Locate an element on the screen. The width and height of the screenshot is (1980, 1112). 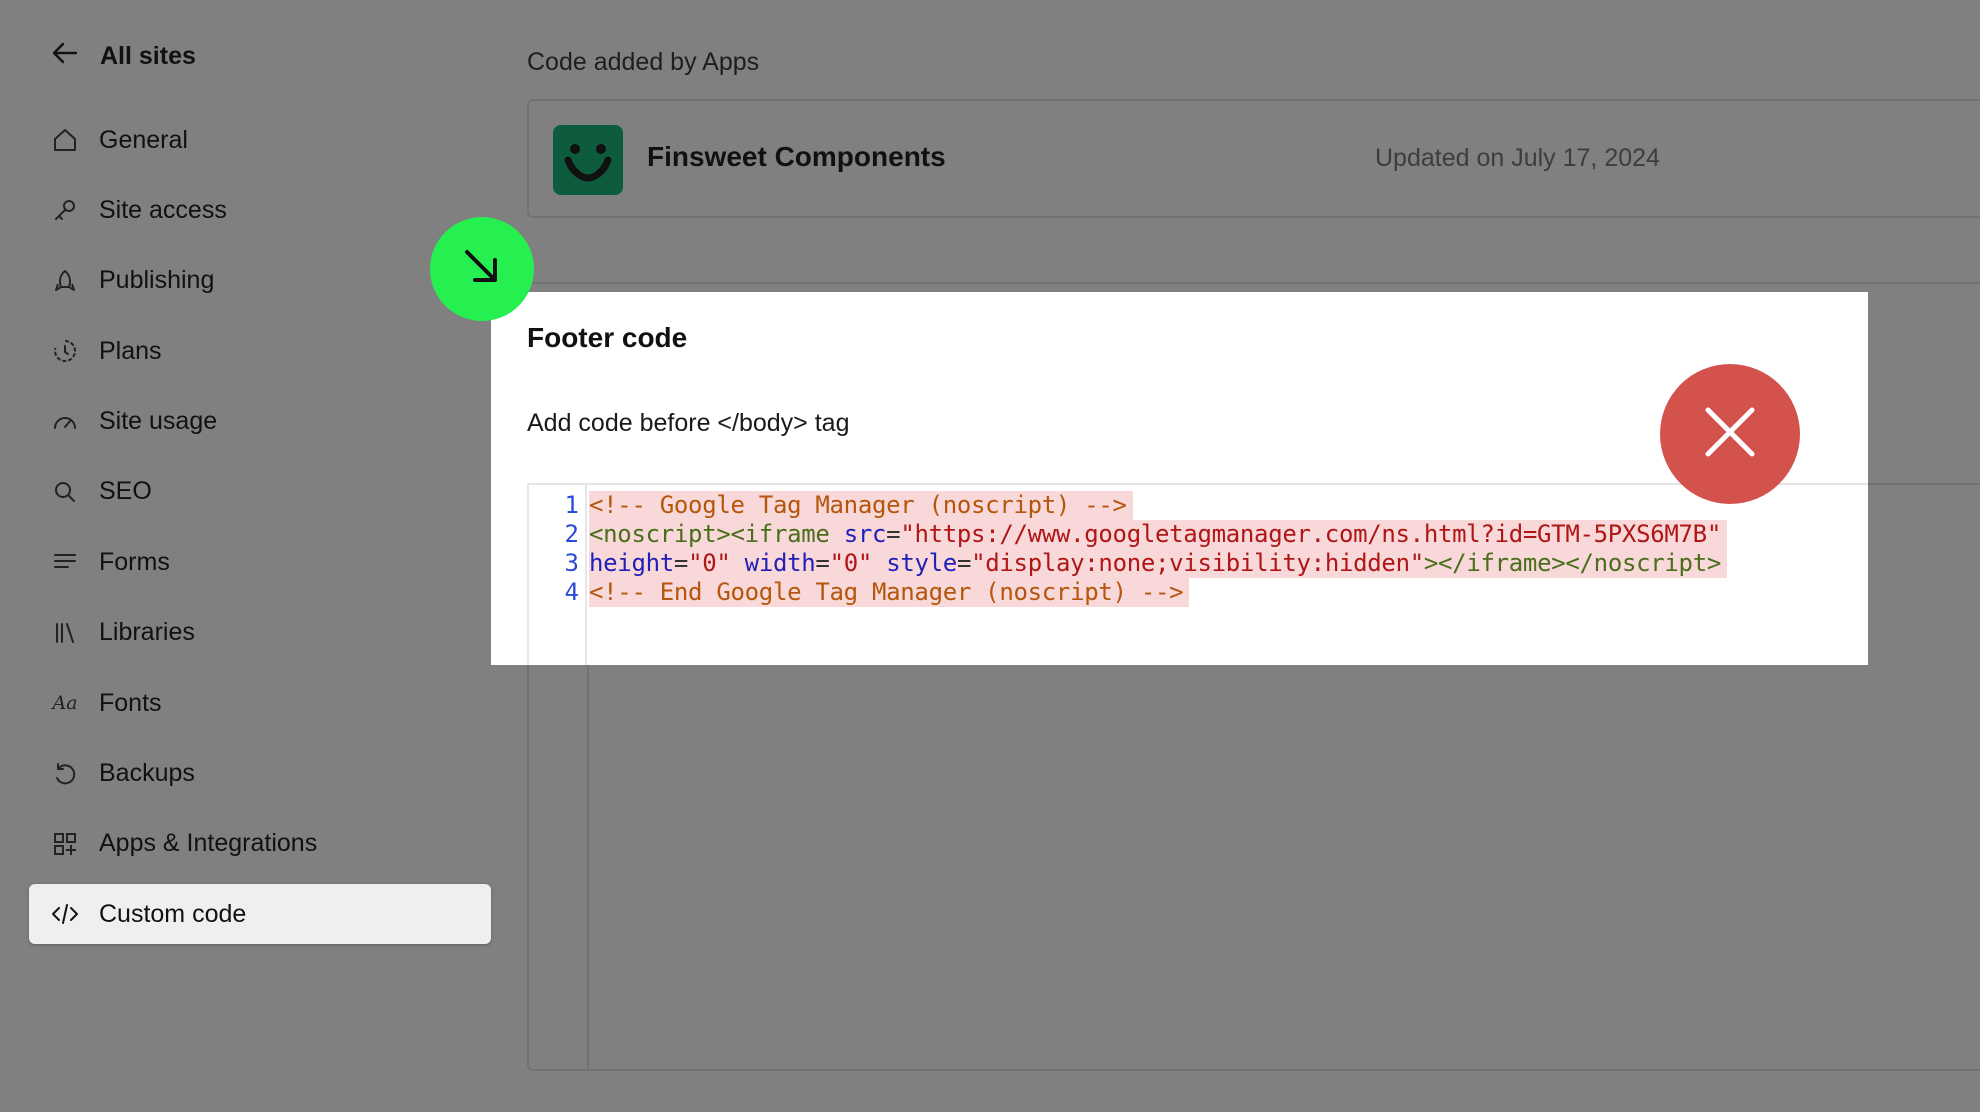
arrow-down-right-button is located at coordinates (482, 269).